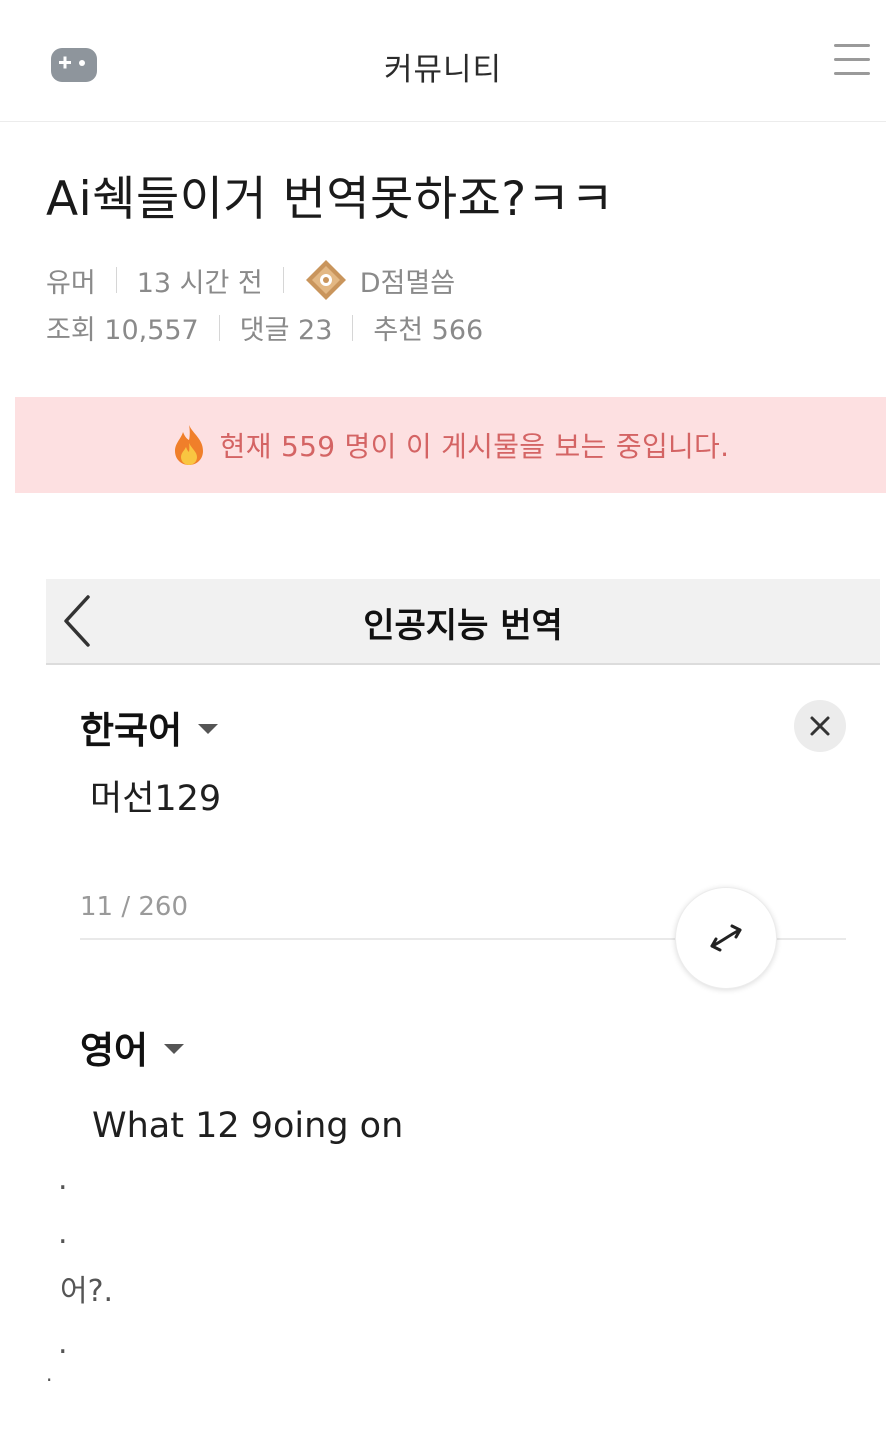  Describe the element at coordinates (188, 445) in the screenshot. I see `fire-icon` at that location.